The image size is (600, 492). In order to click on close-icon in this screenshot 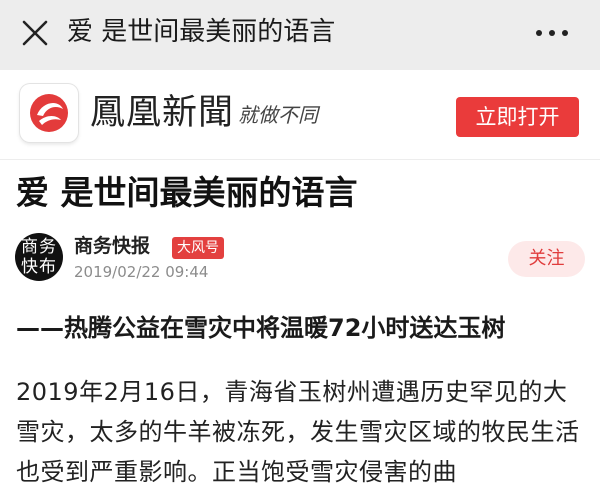, I will do `click(35, 33)`.